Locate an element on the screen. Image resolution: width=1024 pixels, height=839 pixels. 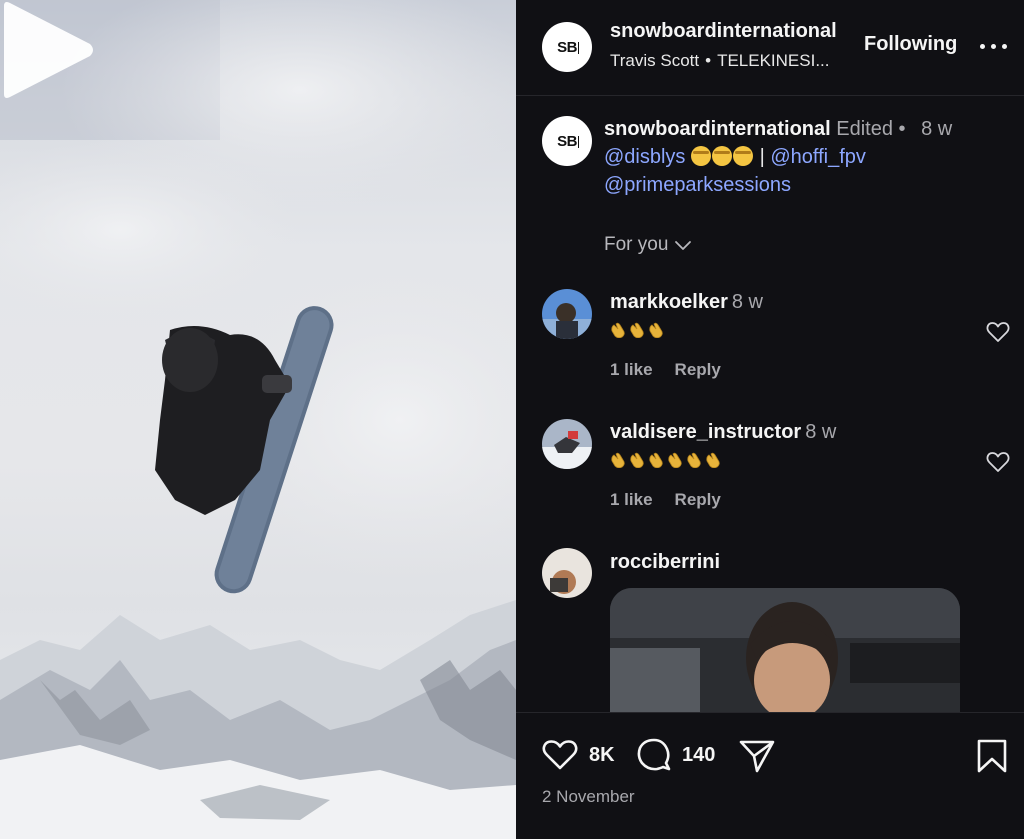
sort-label: For you is located at coordinates (636, 244).